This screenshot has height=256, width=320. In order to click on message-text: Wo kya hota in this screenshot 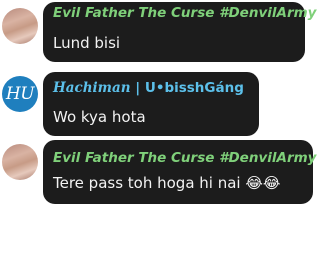, I will do `click(99, 117)`.